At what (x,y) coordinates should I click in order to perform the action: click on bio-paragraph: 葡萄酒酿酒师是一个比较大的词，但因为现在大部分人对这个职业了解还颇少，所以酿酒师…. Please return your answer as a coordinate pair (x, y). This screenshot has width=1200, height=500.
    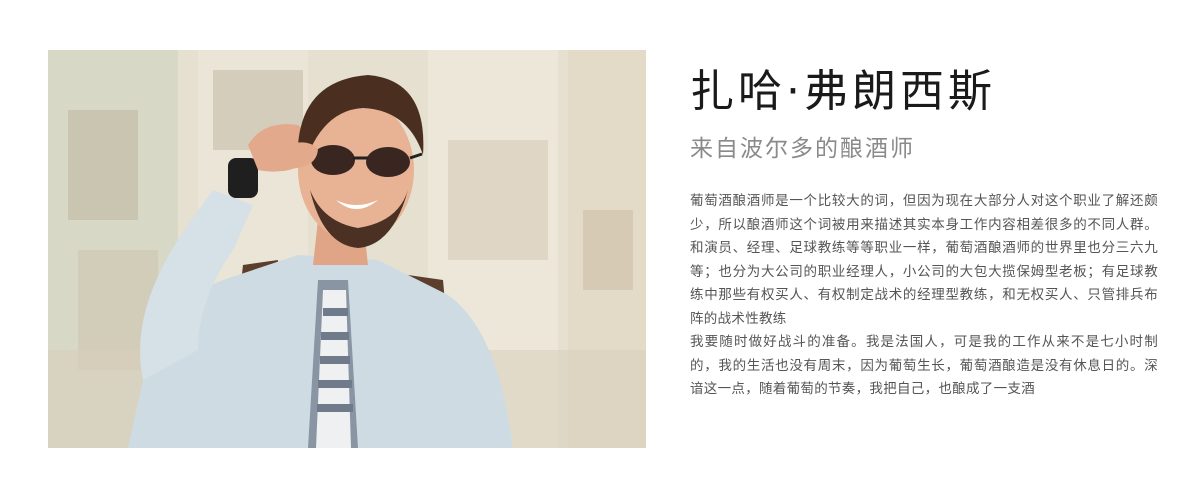
    Looking at the image, I should click on (924, 260).